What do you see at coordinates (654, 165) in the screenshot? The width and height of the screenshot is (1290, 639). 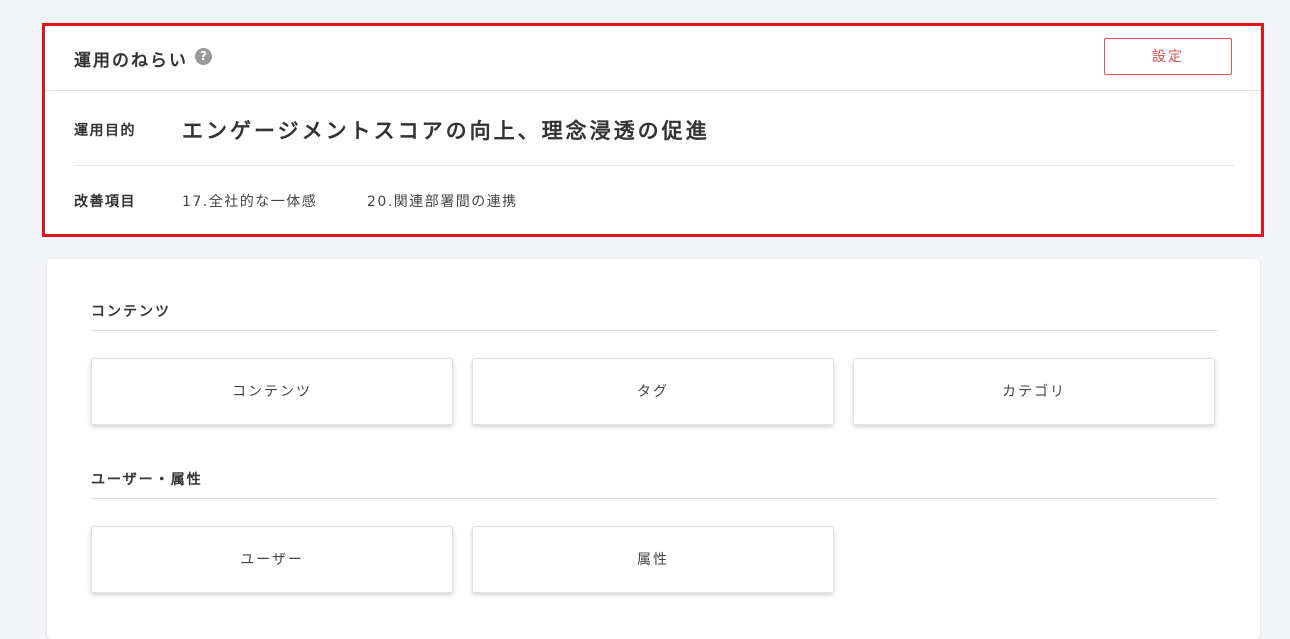 I see `divider` at bounding box center [654, 165].